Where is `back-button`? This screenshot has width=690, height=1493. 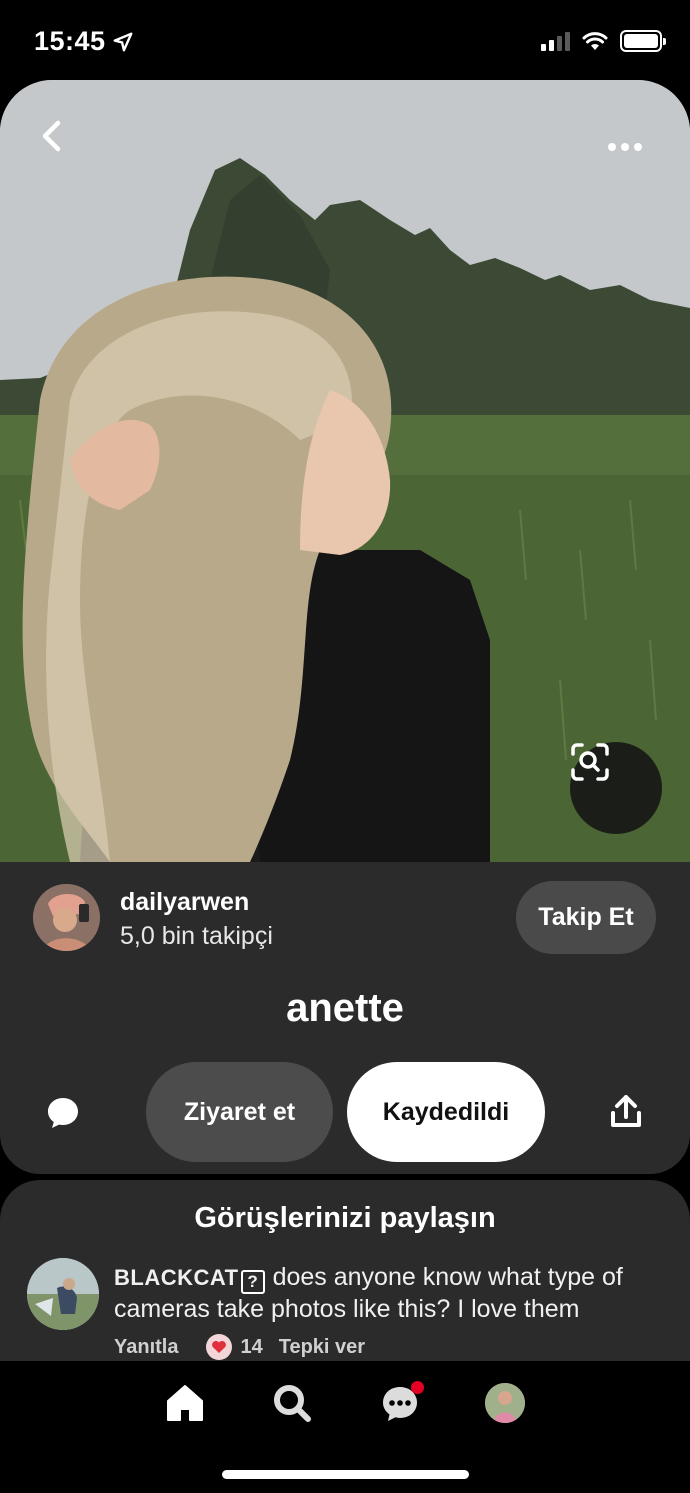
back-button is located at coordinates (60, 140).